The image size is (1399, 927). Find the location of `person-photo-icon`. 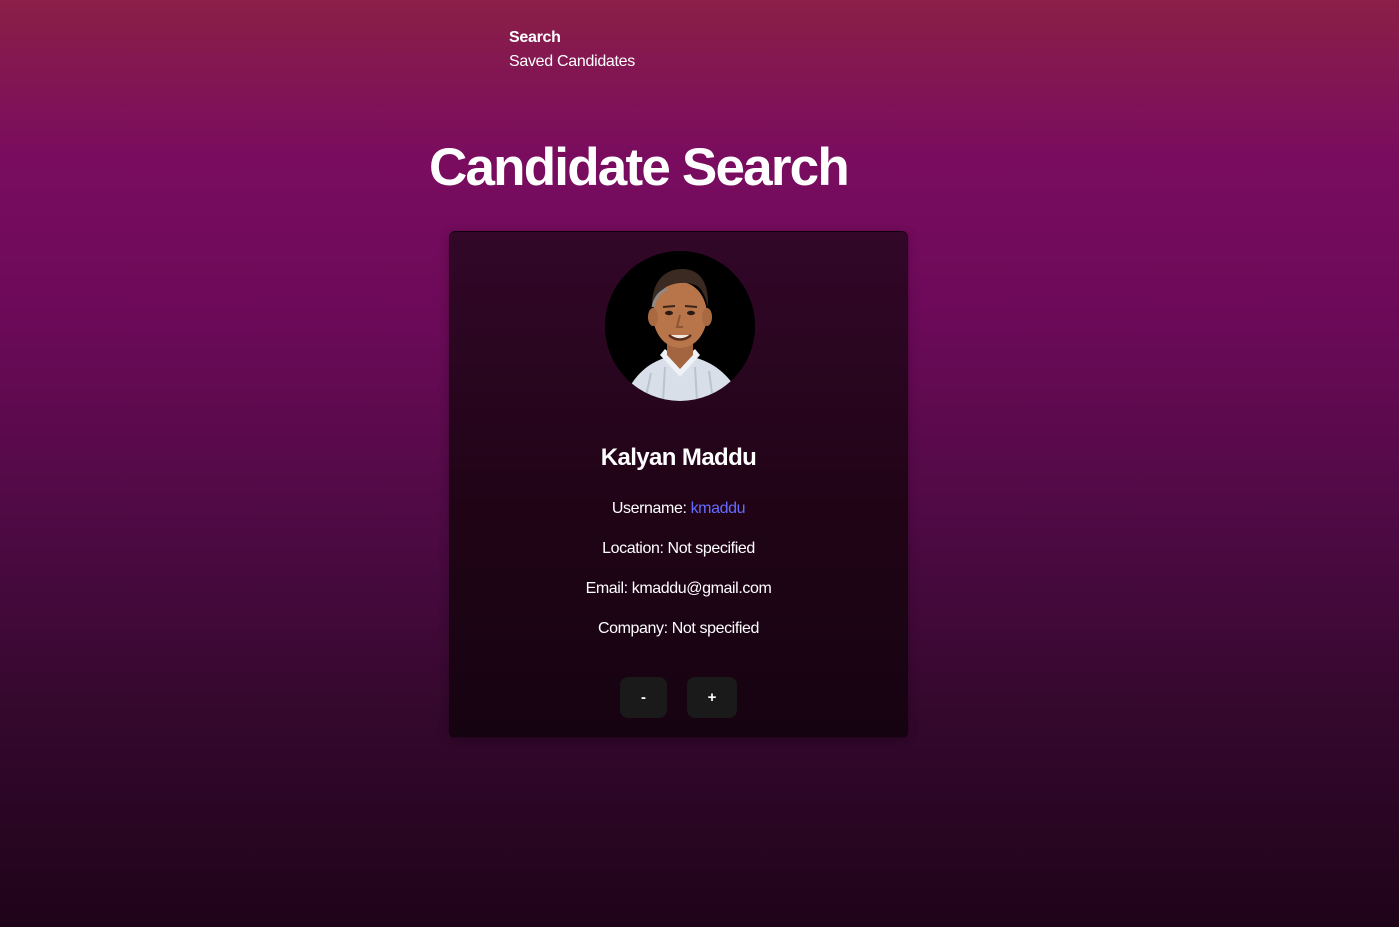

person-photo-icon is located at coordinates (680, 326).